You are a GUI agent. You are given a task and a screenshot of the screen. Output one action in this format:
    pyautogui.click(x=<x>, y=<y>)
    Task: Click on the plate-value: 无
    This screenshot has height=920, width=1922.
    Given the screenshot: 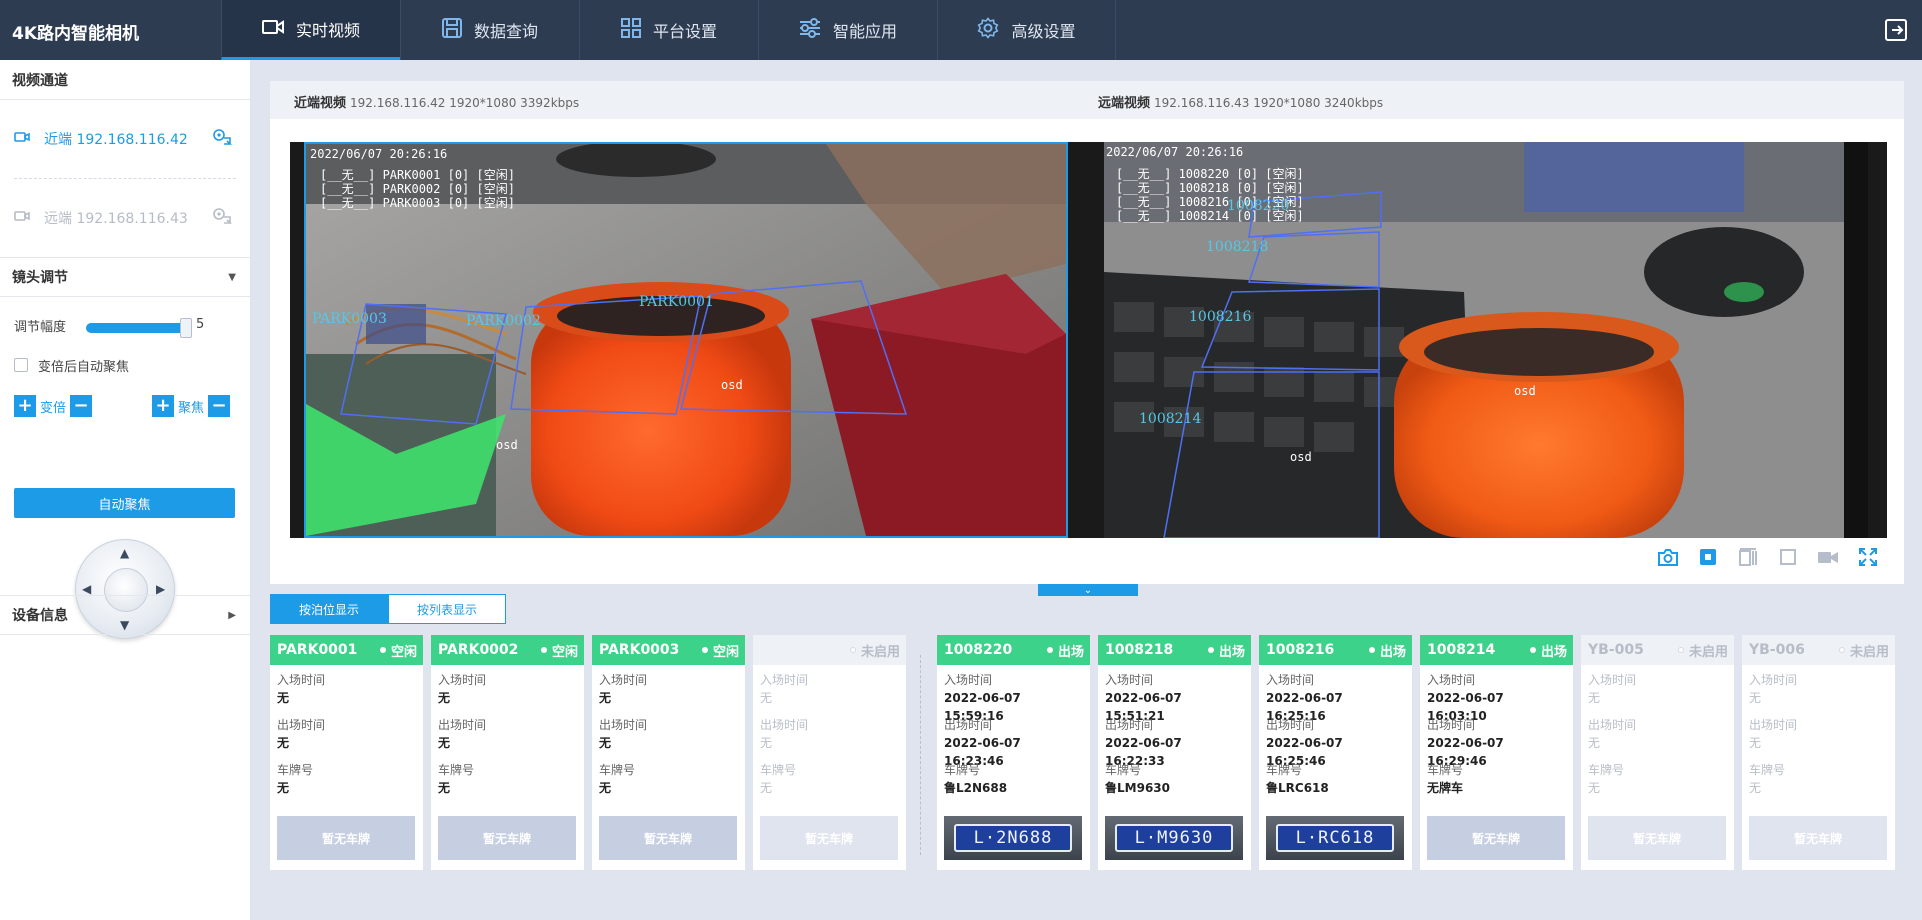 What is the action you would take?
    pyautogui.click(x=1755, y=788)
    